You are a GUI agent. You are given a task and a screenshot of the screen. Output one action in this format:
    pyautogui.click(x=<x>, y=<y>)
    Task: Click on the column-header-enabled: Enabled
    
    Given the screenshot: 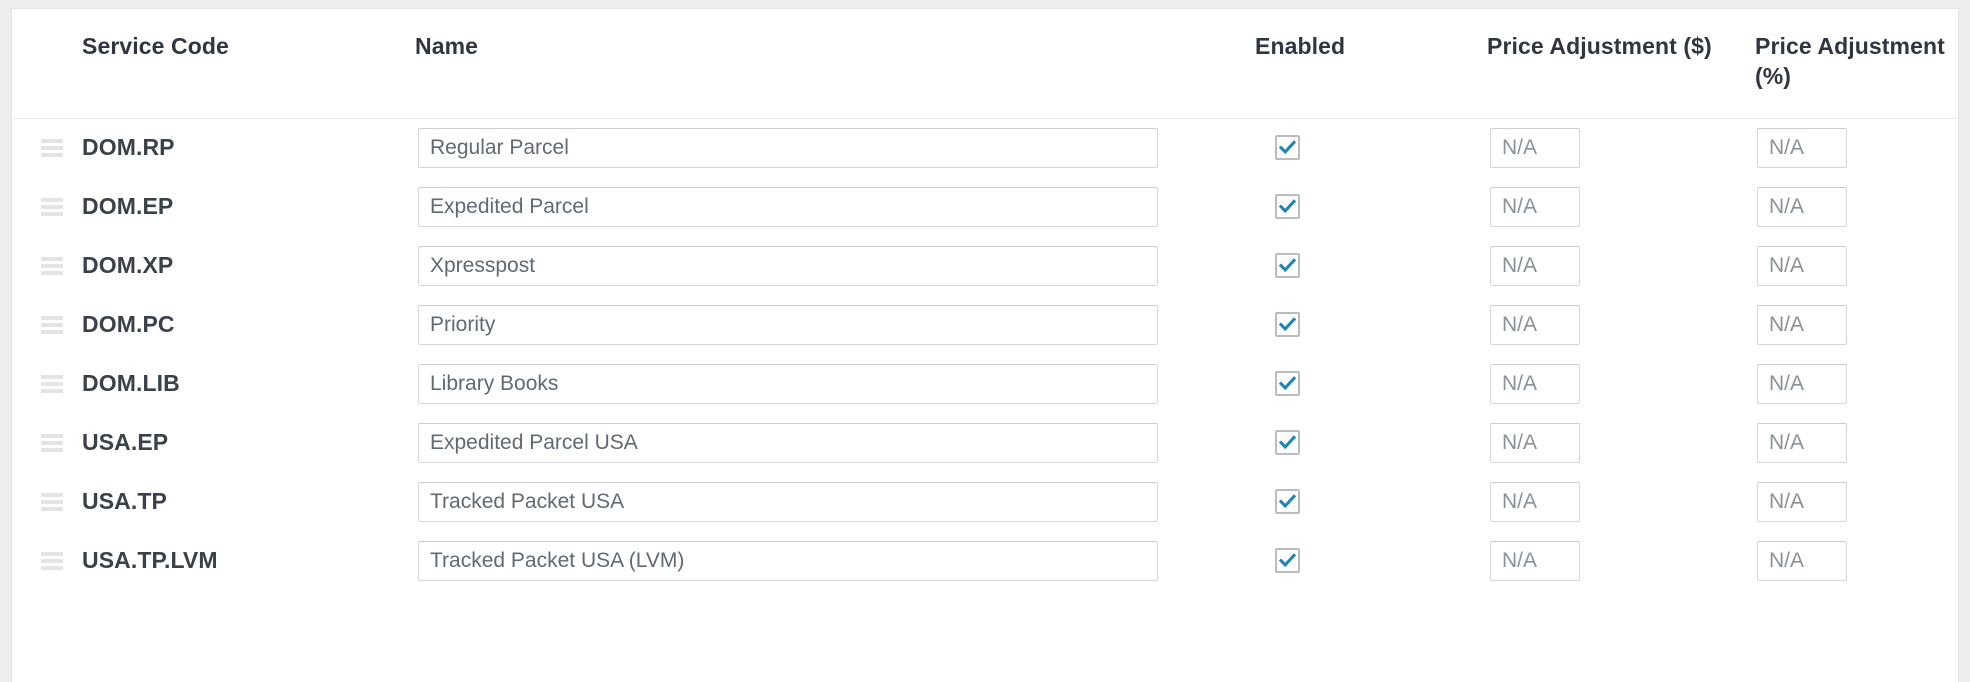 What is the action you would take?
    pyautogui.click(x=1371, y=64)
    